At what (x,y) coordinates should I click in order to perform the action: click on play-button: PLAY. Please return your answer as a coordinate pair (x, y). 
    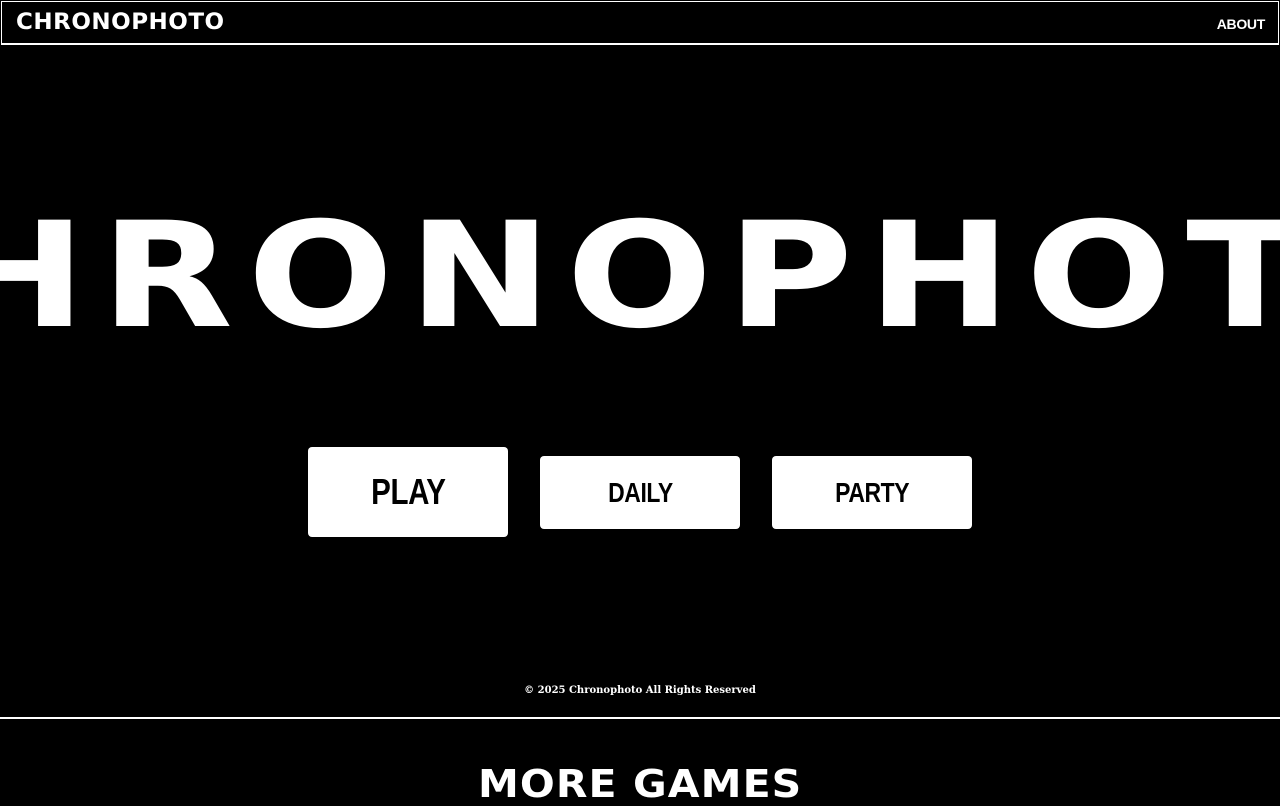
    Looking at the image, I should click on (408, 492).